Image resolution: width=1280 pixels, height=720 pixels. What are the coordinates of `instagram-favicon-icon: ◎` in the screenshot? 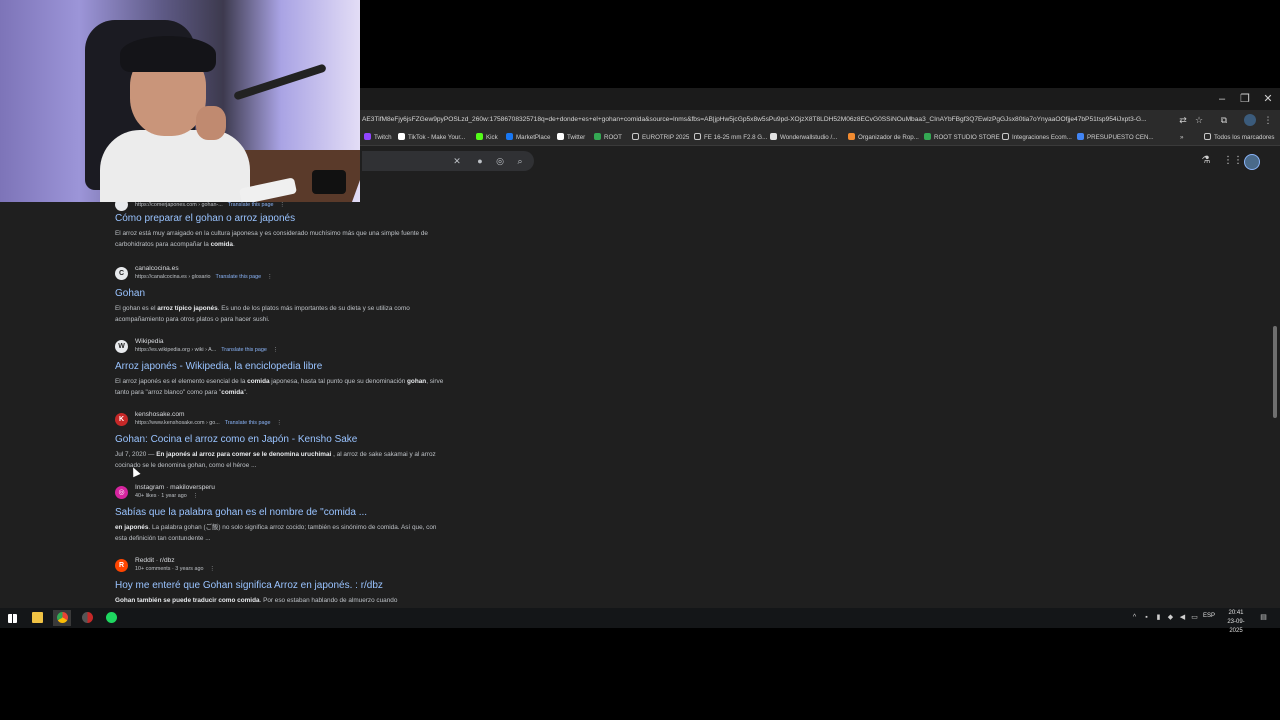 It's located at (121, 492).